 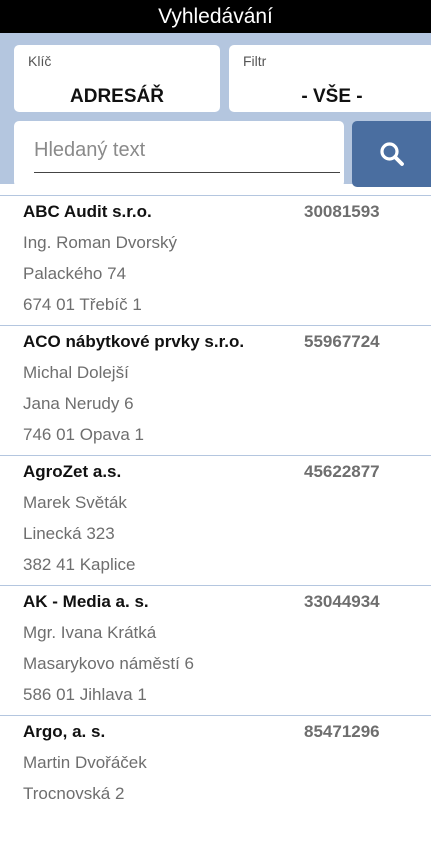 I want to click on filter-value: - VŠE -, so click(x=332, y=96).